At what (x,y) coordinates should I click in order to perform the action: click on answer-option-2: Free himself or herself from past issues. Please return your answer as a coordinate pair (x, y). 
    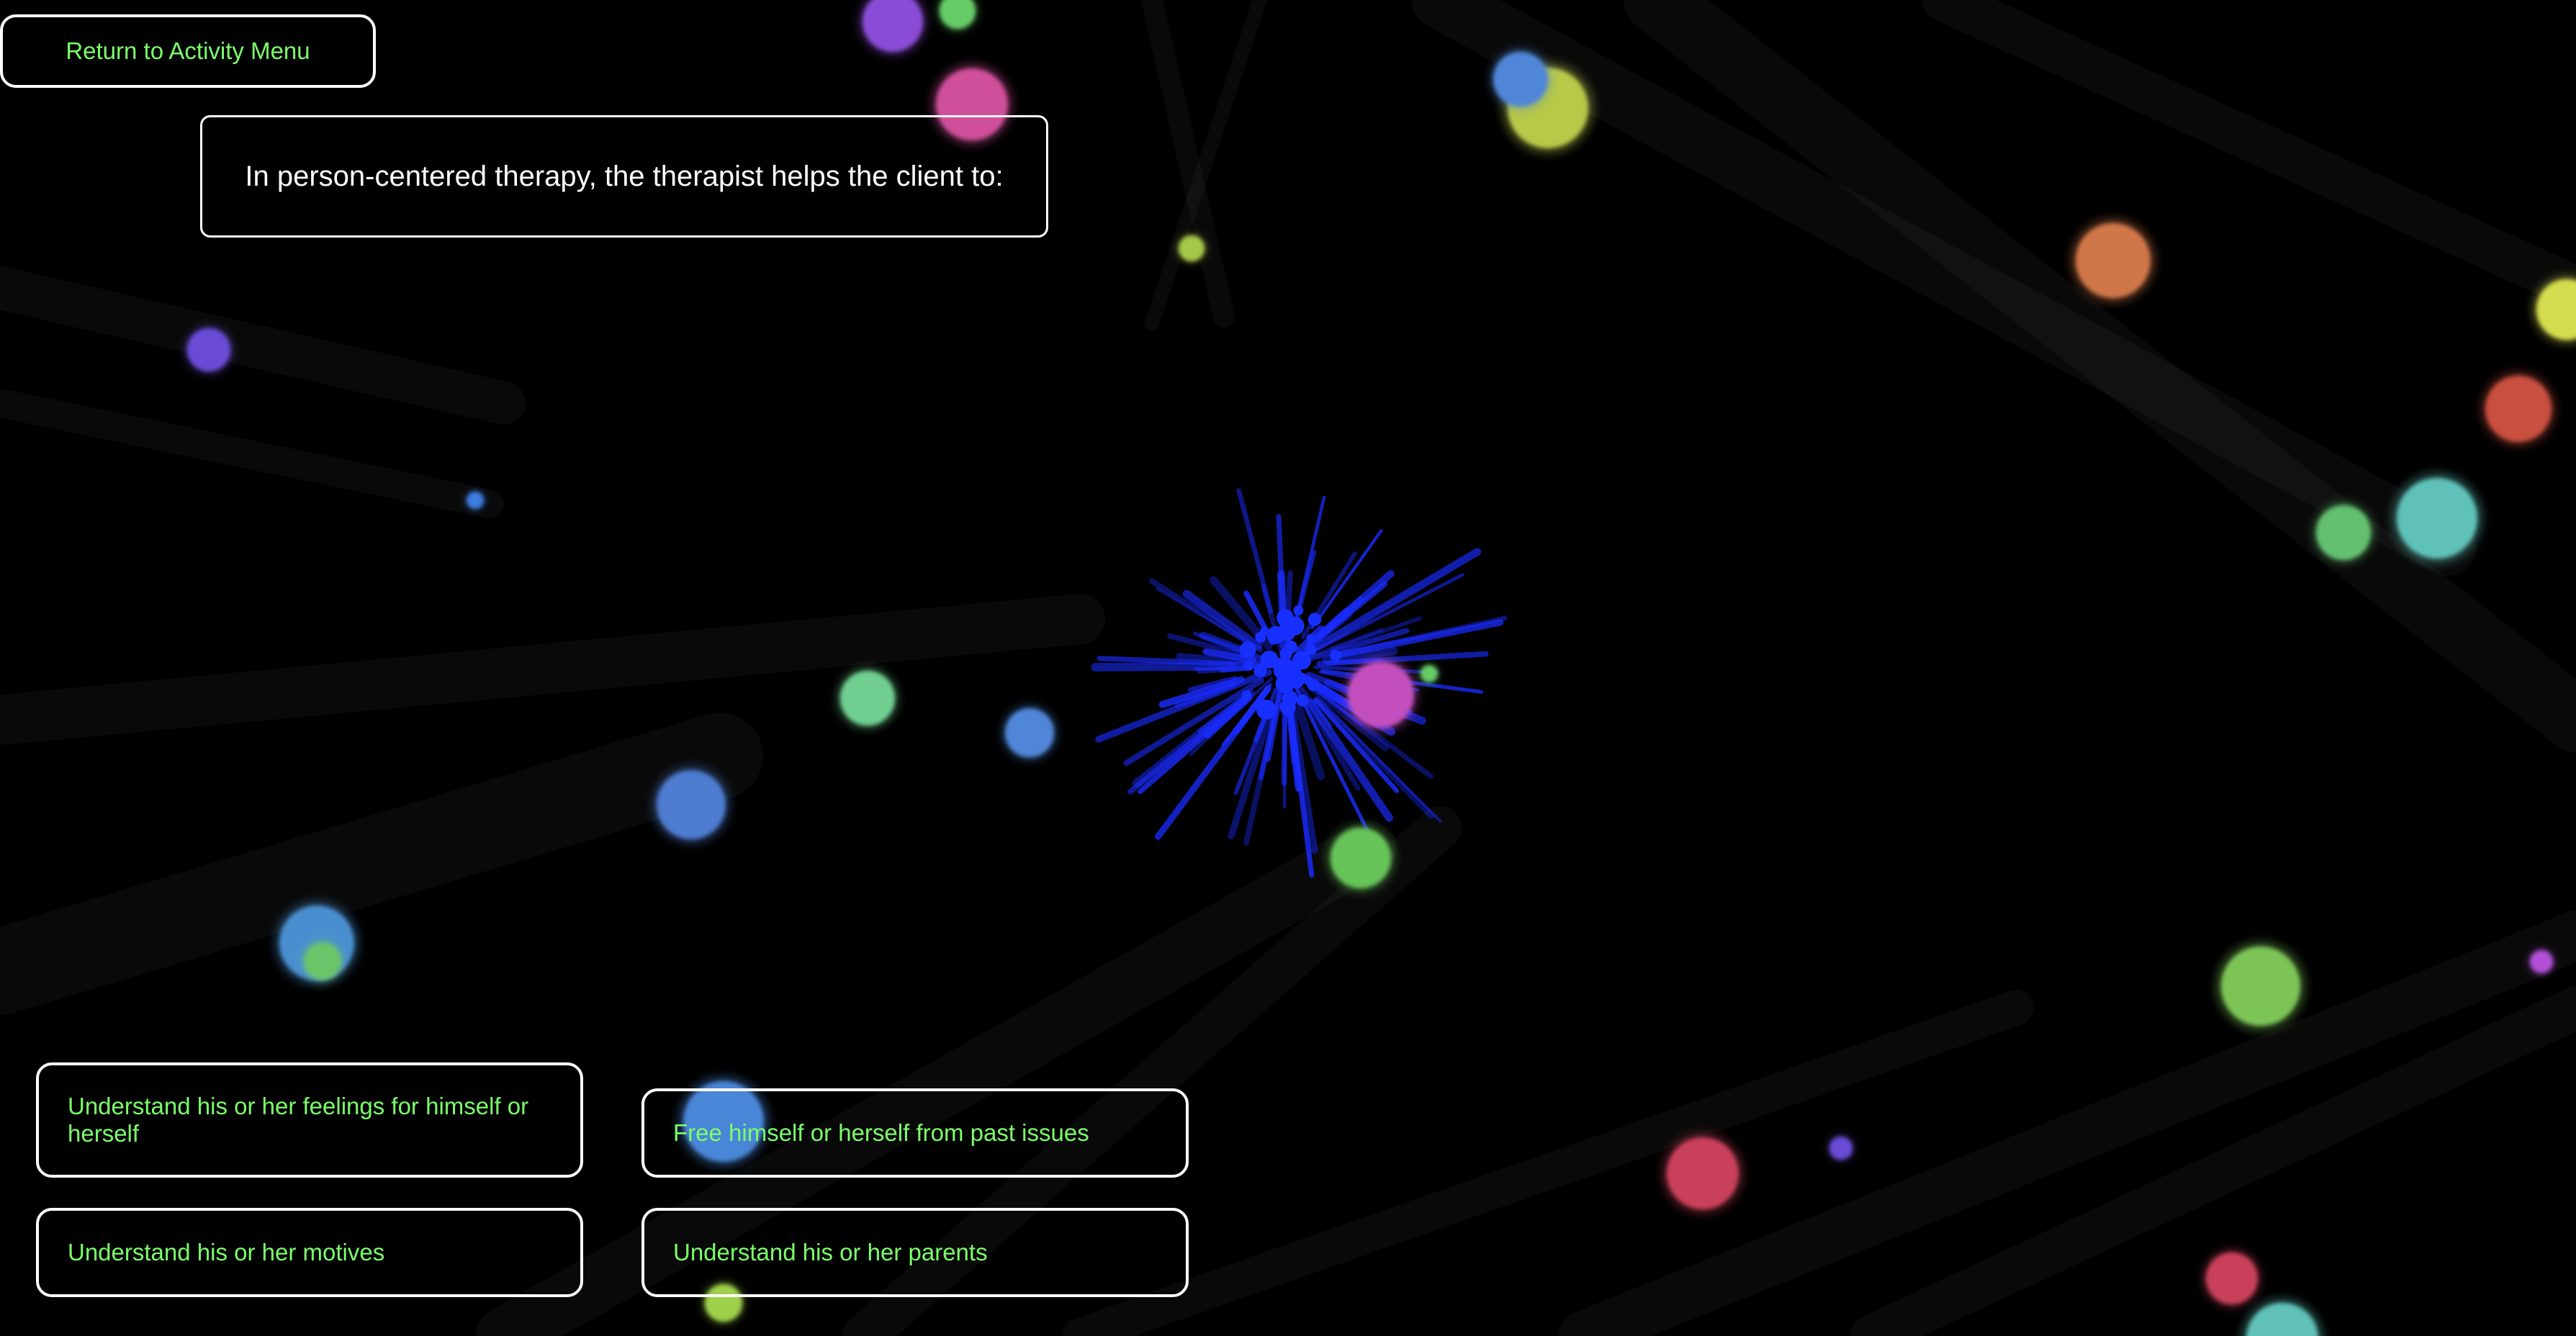
    Looking at the image, I should click on (915, 1133).